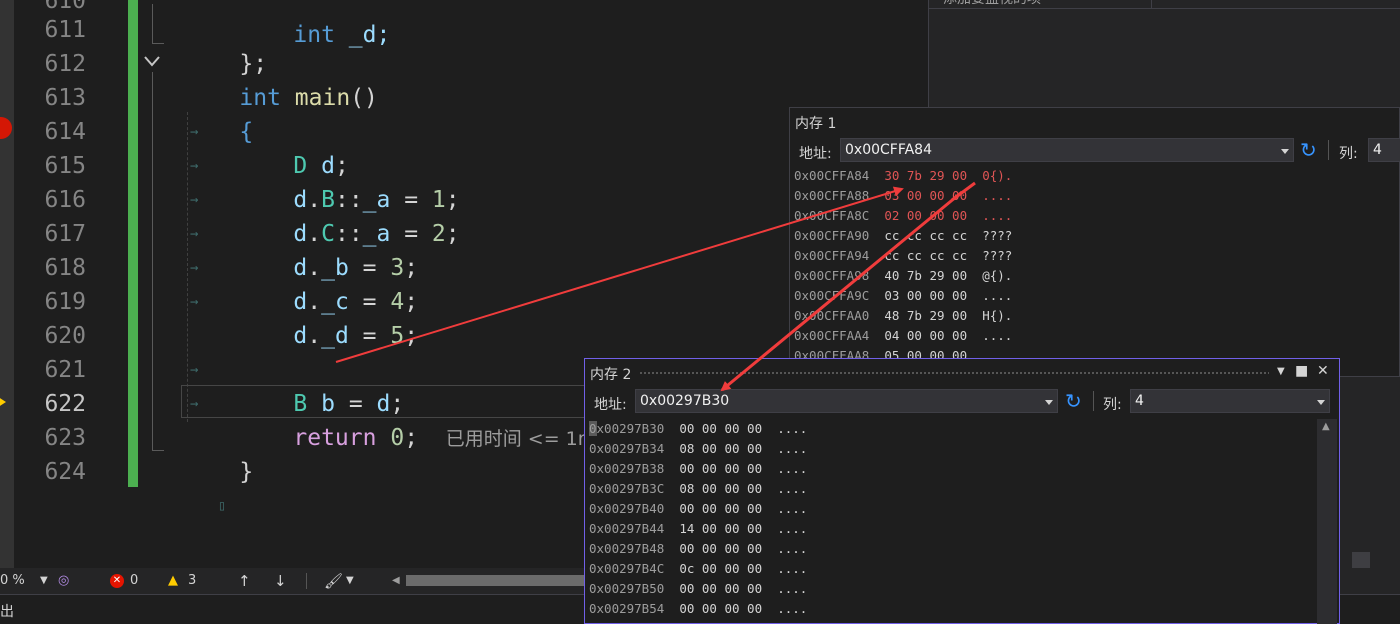 Image resolution: width=1400 pixels, height=624 pixels. I want to click on error-count: 0, so click(134, 581).